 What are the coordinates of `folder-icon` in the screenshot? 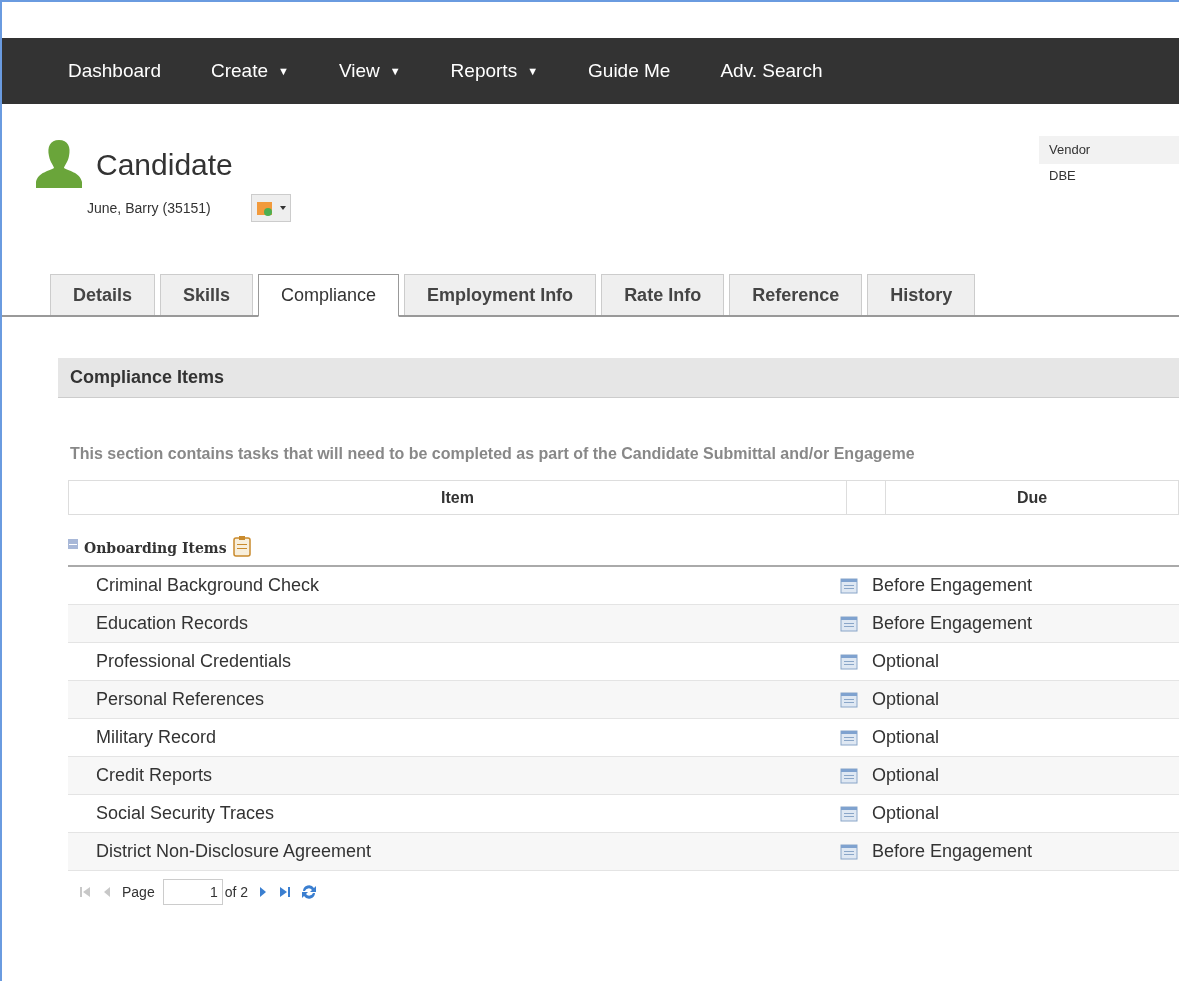 It's located at (264, 208).